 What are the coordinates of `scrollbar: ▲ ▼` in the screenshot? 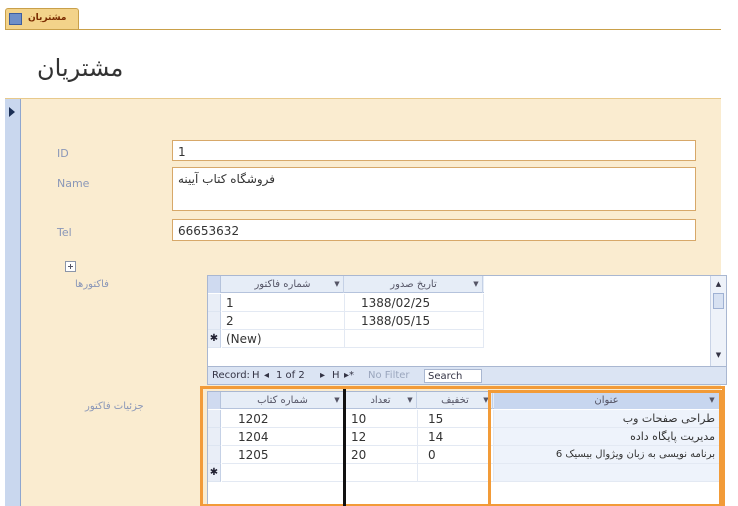 It's located at (718, 321).